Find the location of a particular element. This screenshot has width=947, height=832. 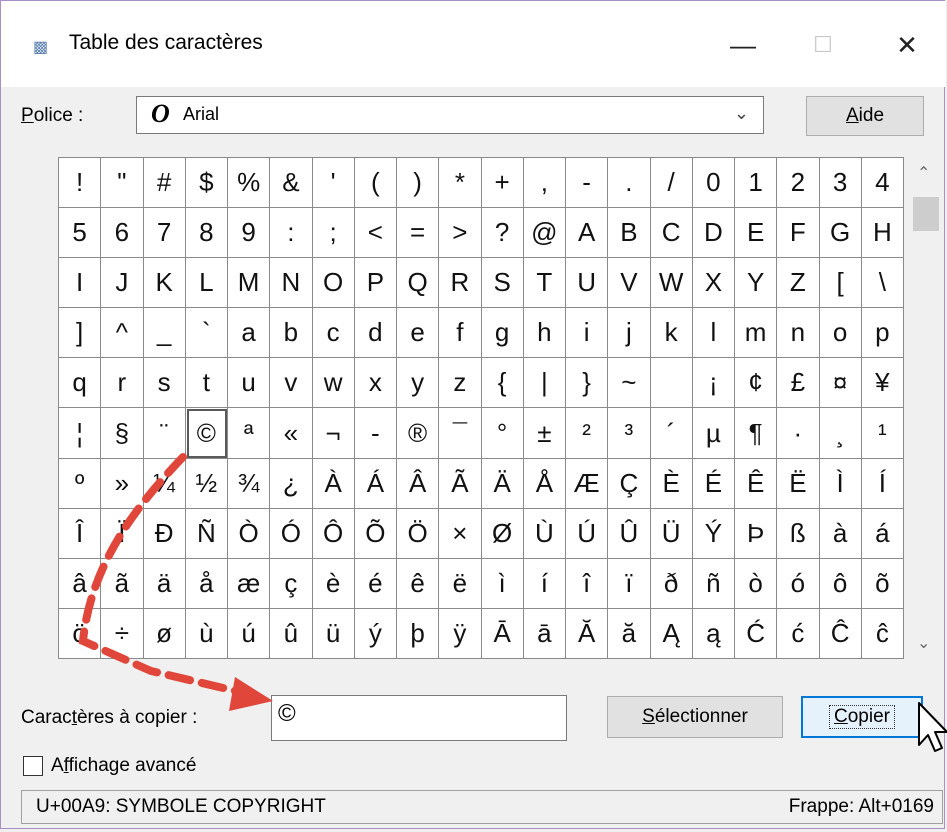

character-cell: s is located at coordinates (164, 383).